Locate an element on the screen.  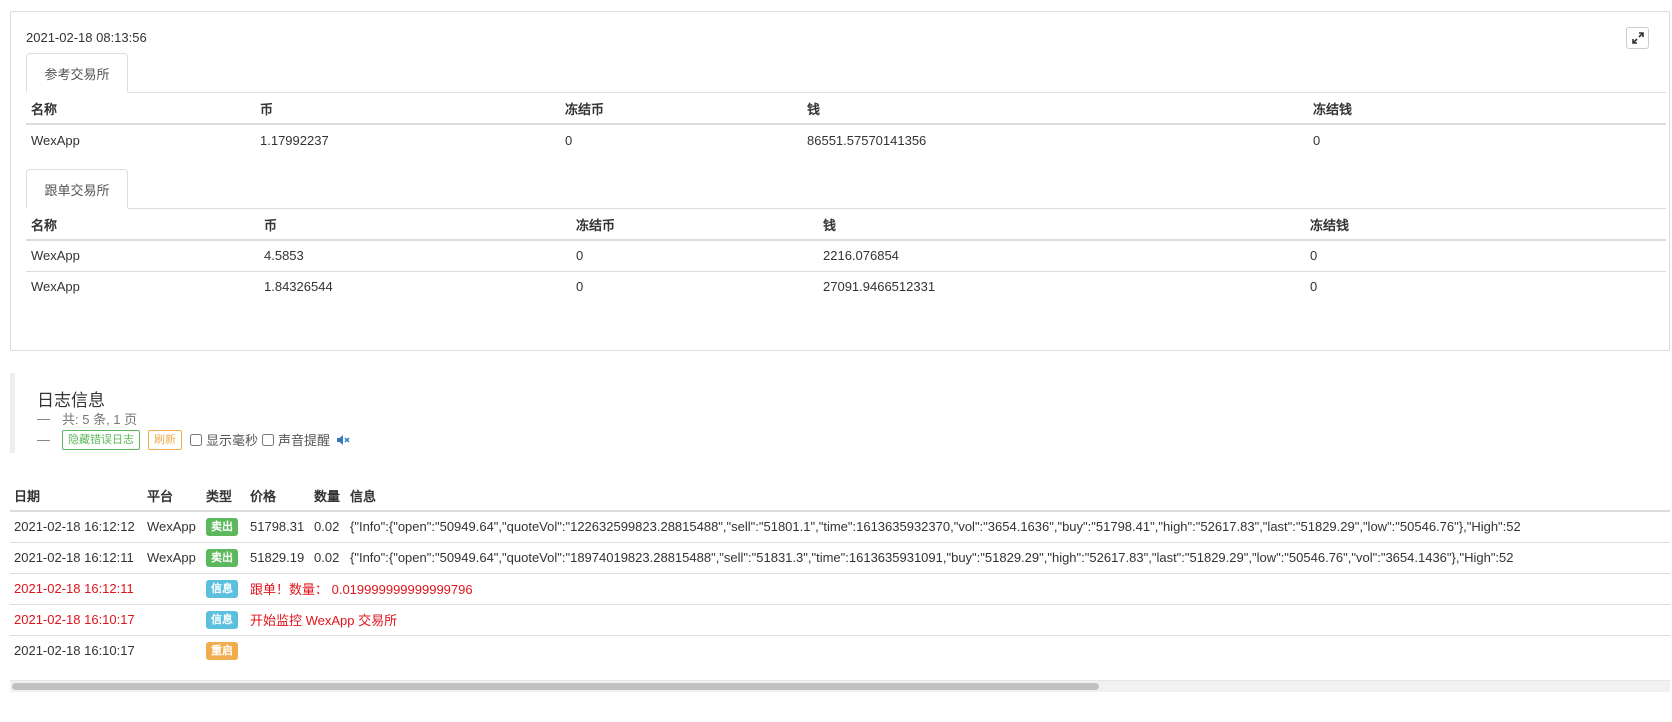
cell-coin: 1.84326544 is located at coordinates (415, 286).